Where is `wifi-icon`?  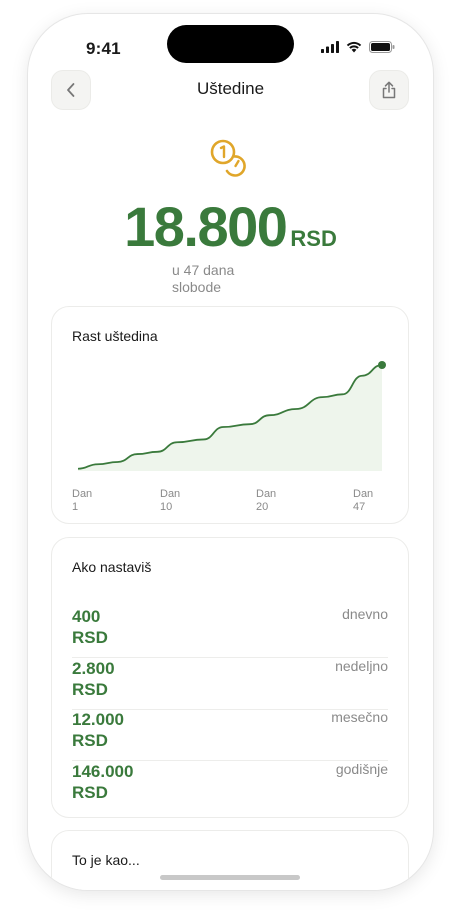 wifi-icon is located at coordinates (354, 47).